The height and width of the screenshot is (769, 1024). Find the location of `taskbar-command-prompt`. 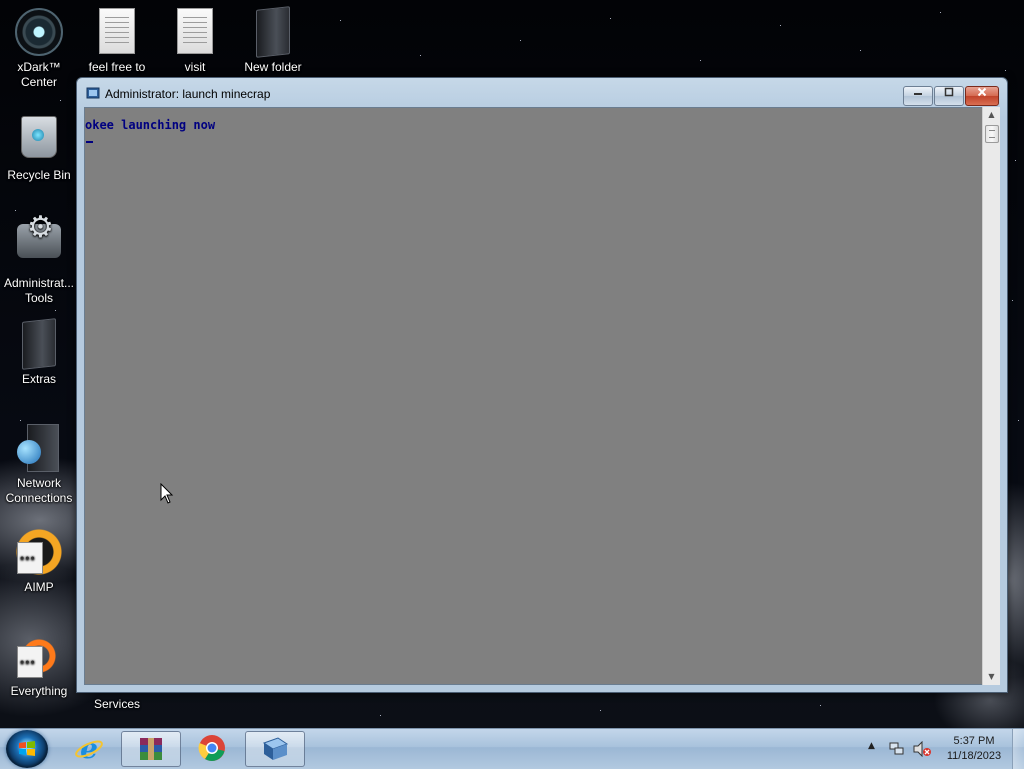

taskbar-command-prompt is located at coordinates (275, 749).